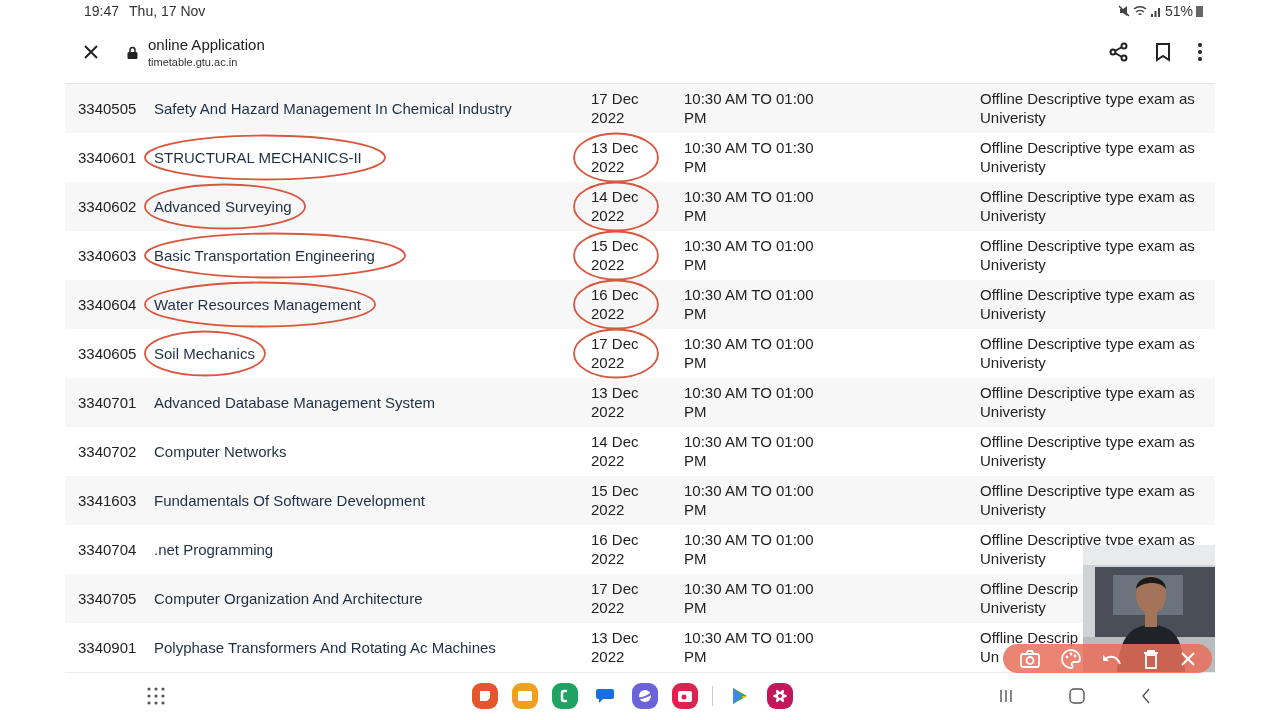 Image resolution: width=1280 pixels, height=720 pixels. Describe the element at coordinates (108, 500) in the screenshot. I see `course-code: 3341603` at that location.